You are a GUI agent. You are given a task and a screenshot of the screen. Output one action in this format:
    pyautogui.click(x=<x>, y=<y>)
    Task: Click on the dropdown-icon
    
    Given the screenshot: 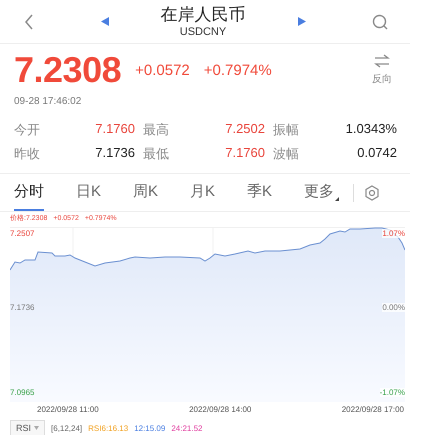 What is the action you would take?
    pyautogui.click(x=37, y=428)
    